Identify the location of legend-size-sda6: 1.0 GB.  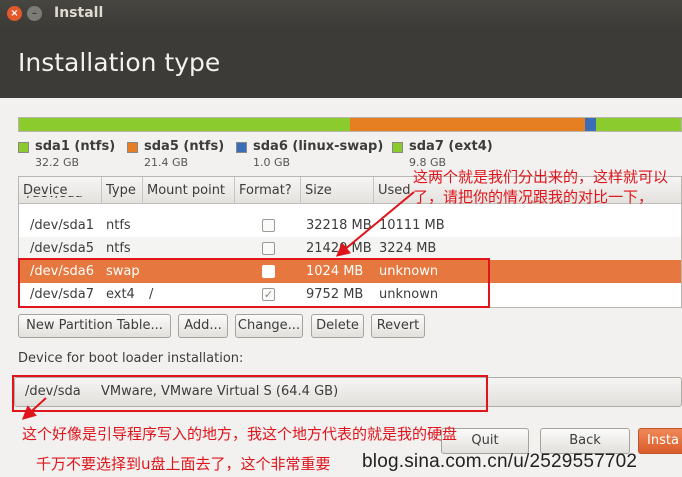
(272, 162).